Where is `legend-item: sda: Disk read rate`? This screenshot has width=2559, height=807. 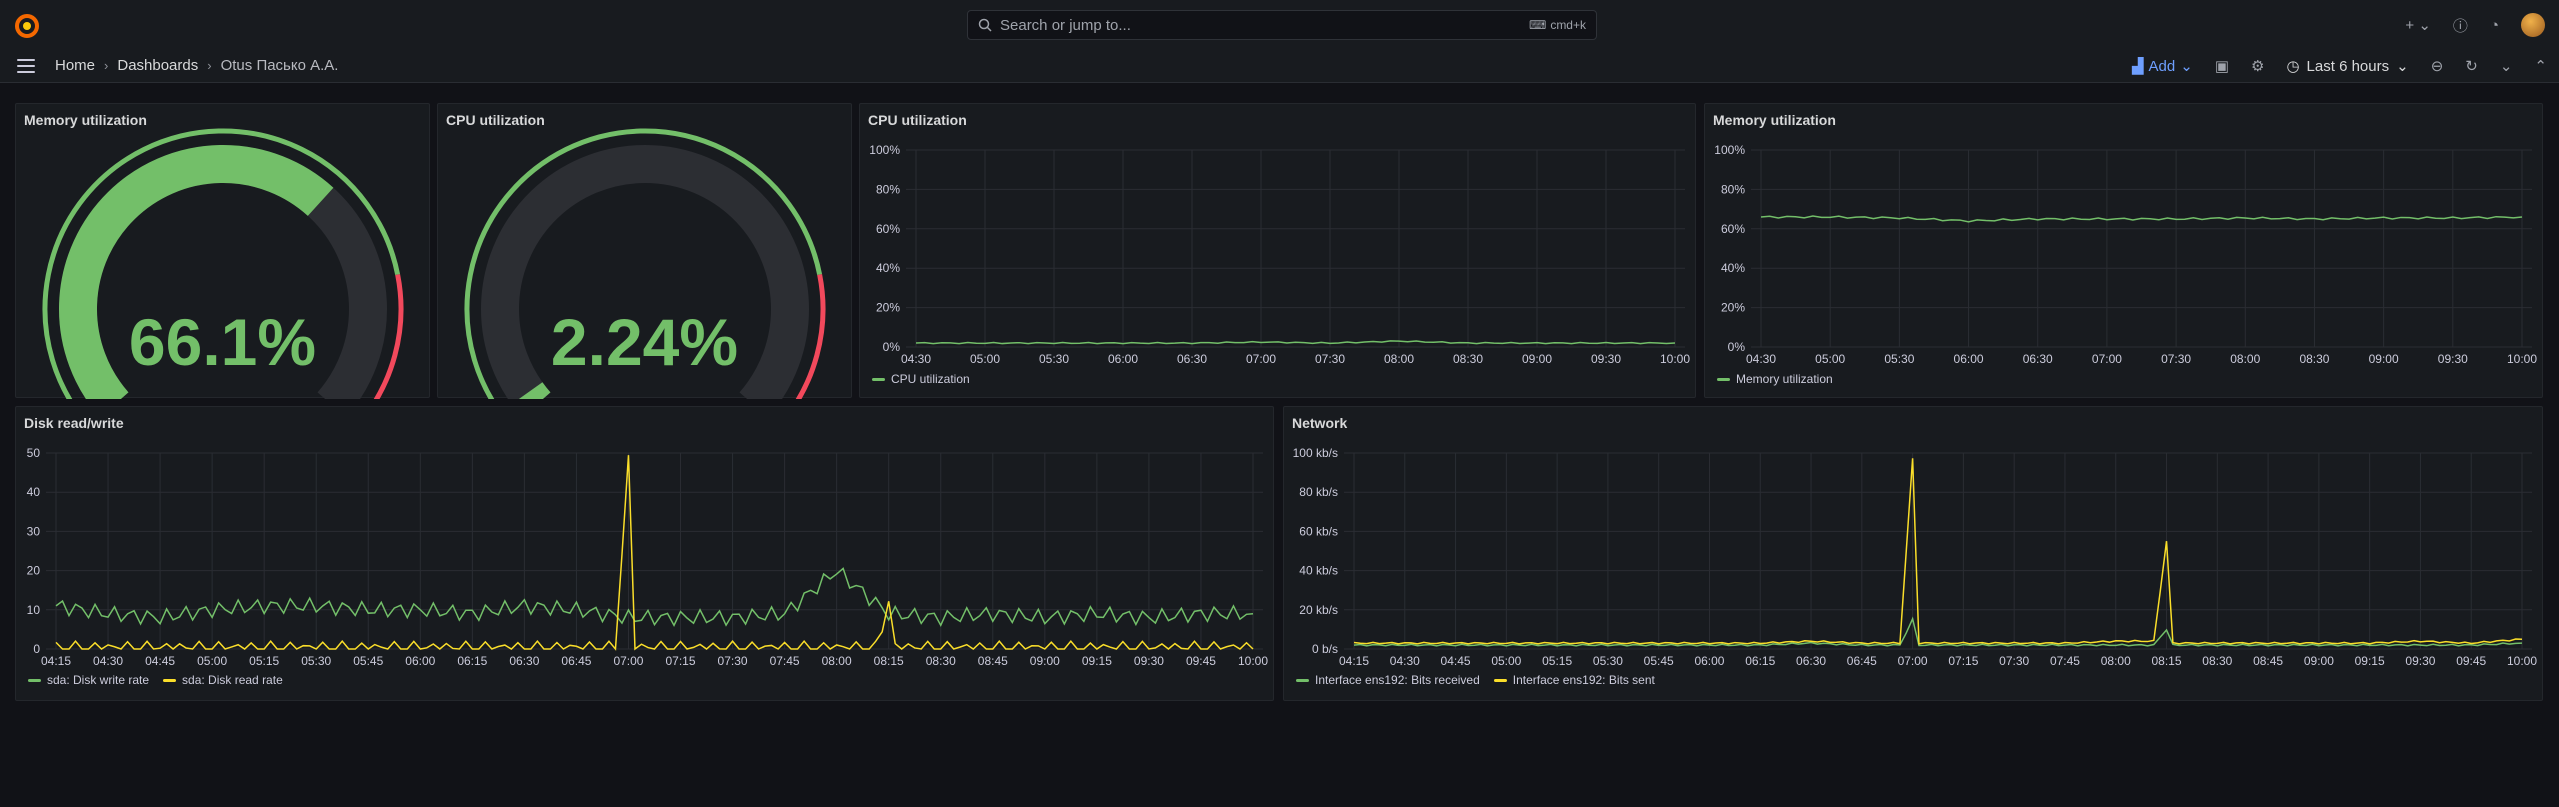 legend-item: sda: Disk read rate is located at coordinates (223, 680).